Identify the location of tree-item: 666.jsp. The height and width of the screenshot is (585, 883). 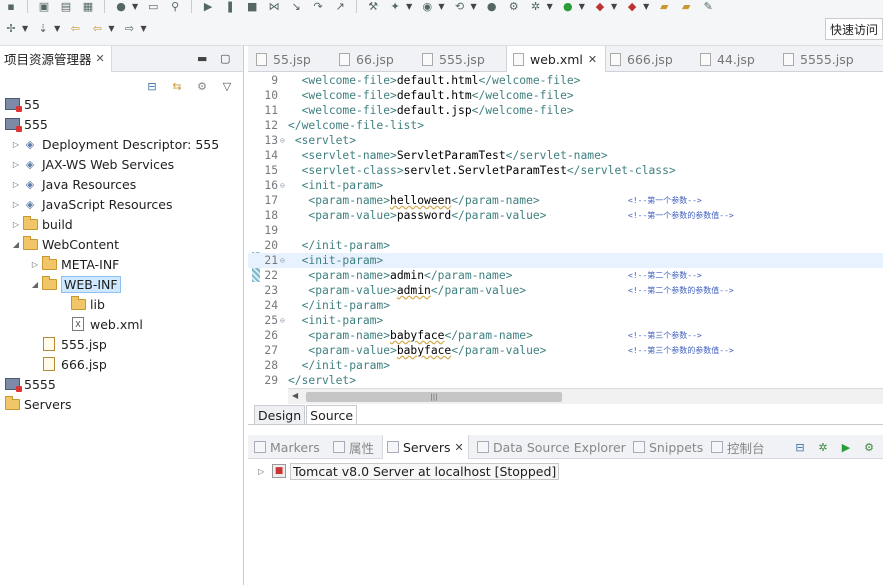
(68, 364).